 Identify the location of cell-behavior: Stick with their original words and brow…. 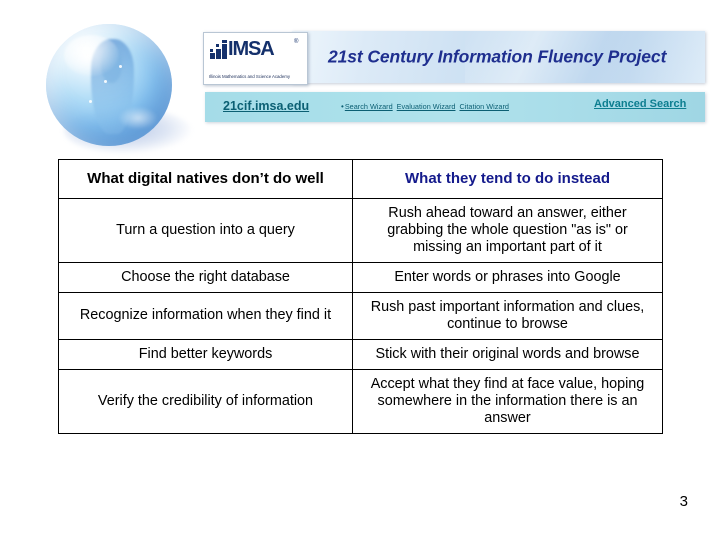
(507, 354).